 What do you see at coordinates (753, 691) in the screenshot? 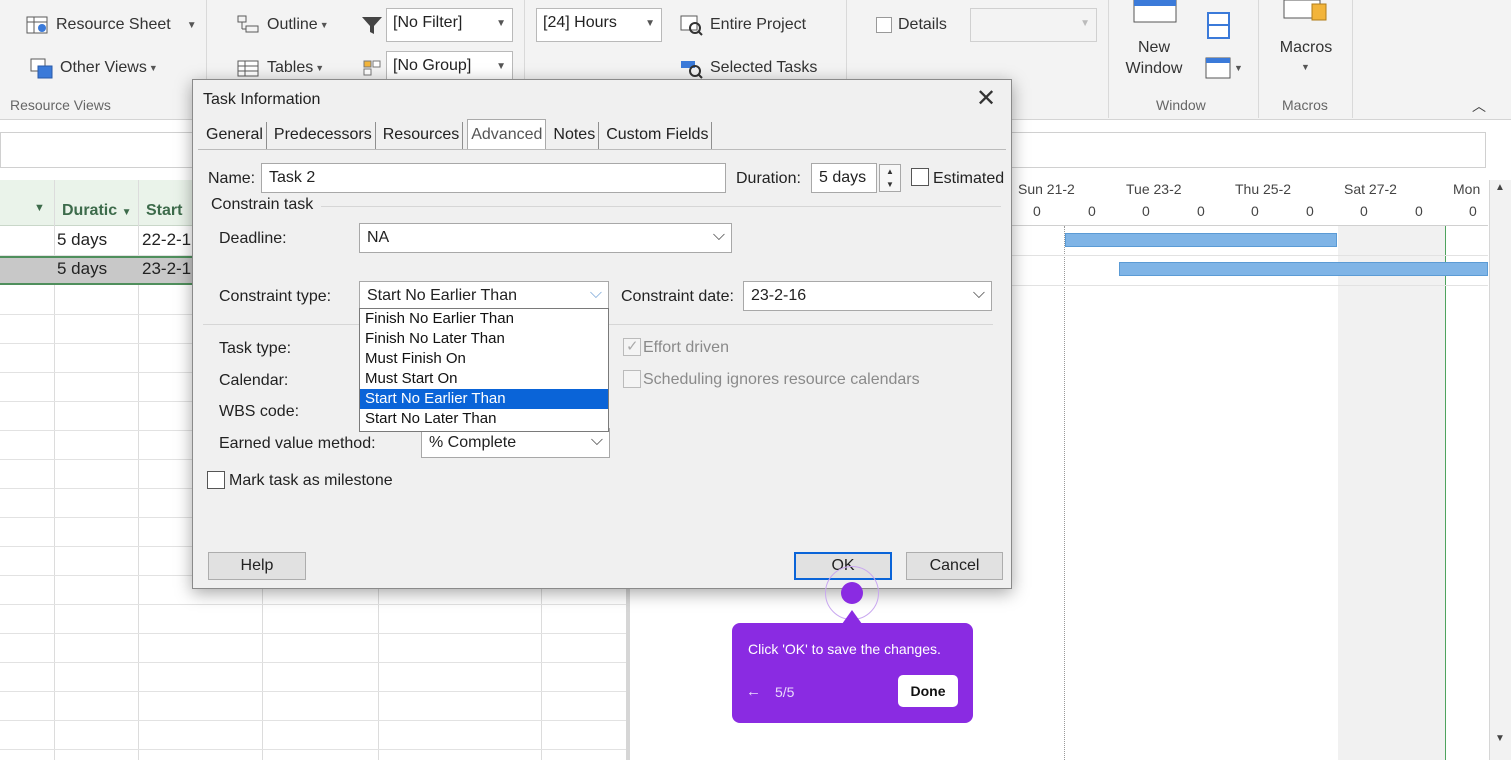
I see `back-arrow-icon: ←` at bounding box center [753, 691].